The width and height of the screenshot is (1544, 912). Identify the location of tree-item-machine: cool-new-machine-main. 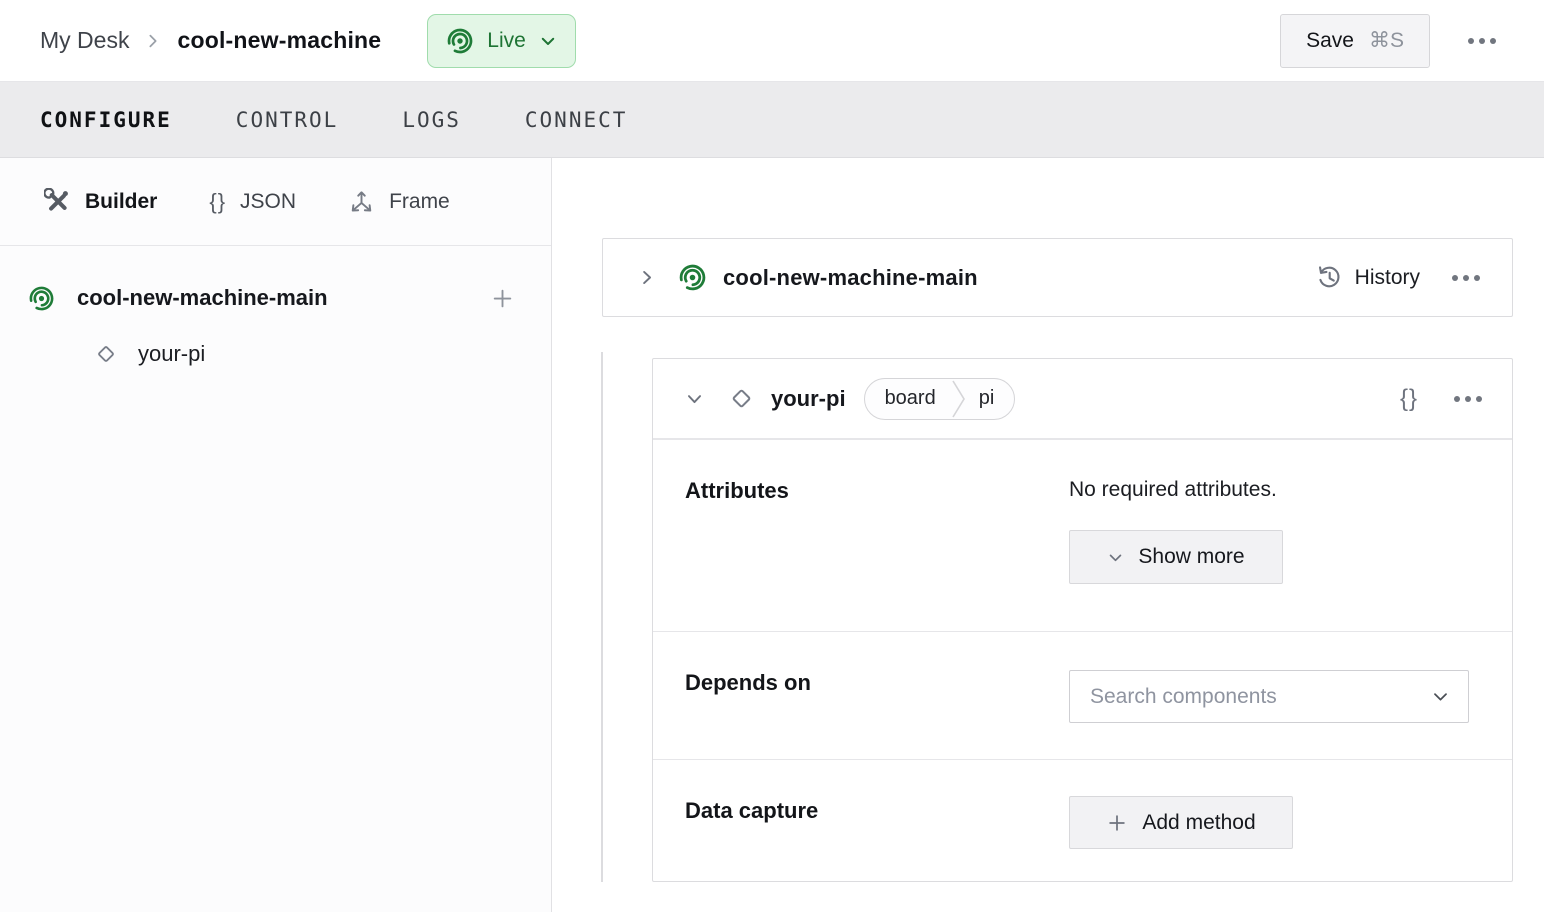
(275, 298).